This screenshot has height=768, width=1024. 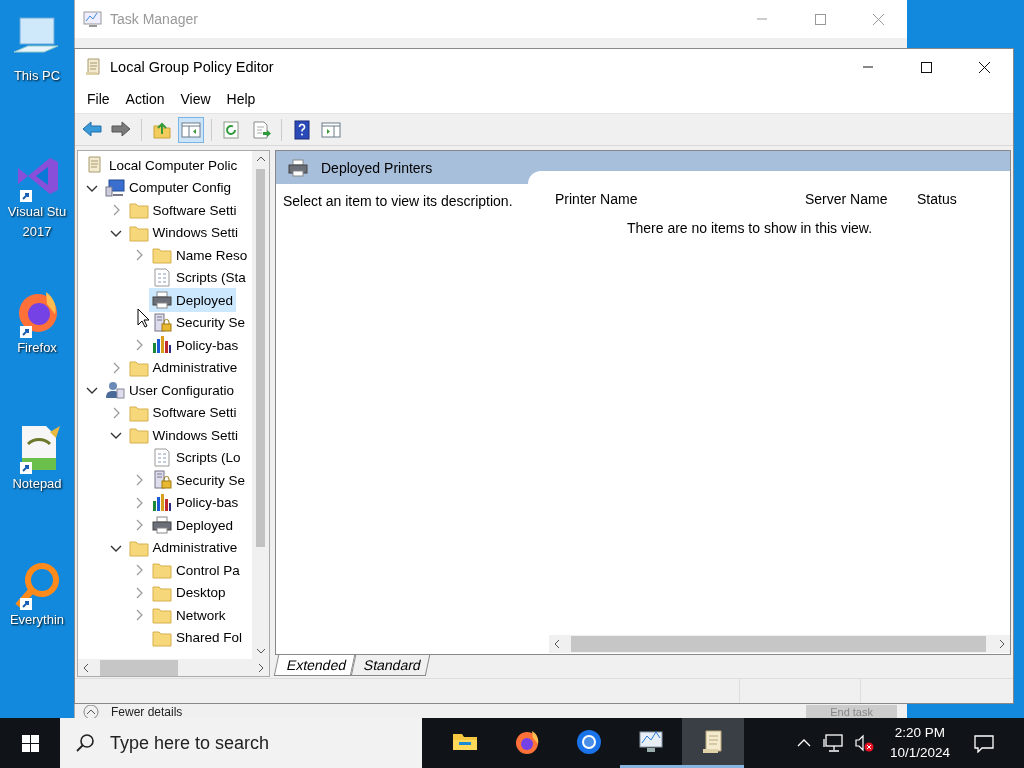 I want to click on chevron-up-icon, so click(x=803, y=743).